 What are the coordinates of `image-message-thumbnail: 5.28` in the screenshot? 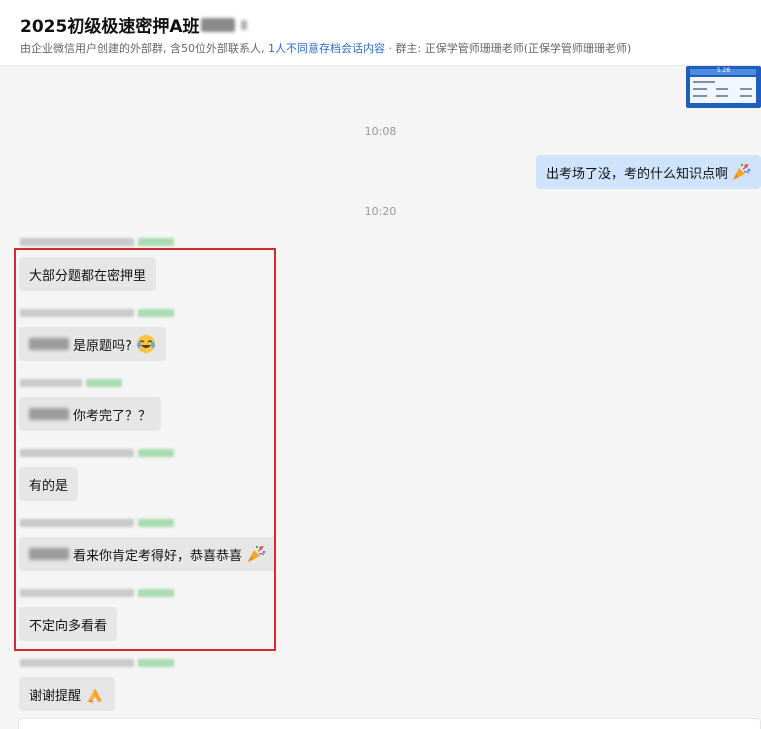 It's located at (723, 87).